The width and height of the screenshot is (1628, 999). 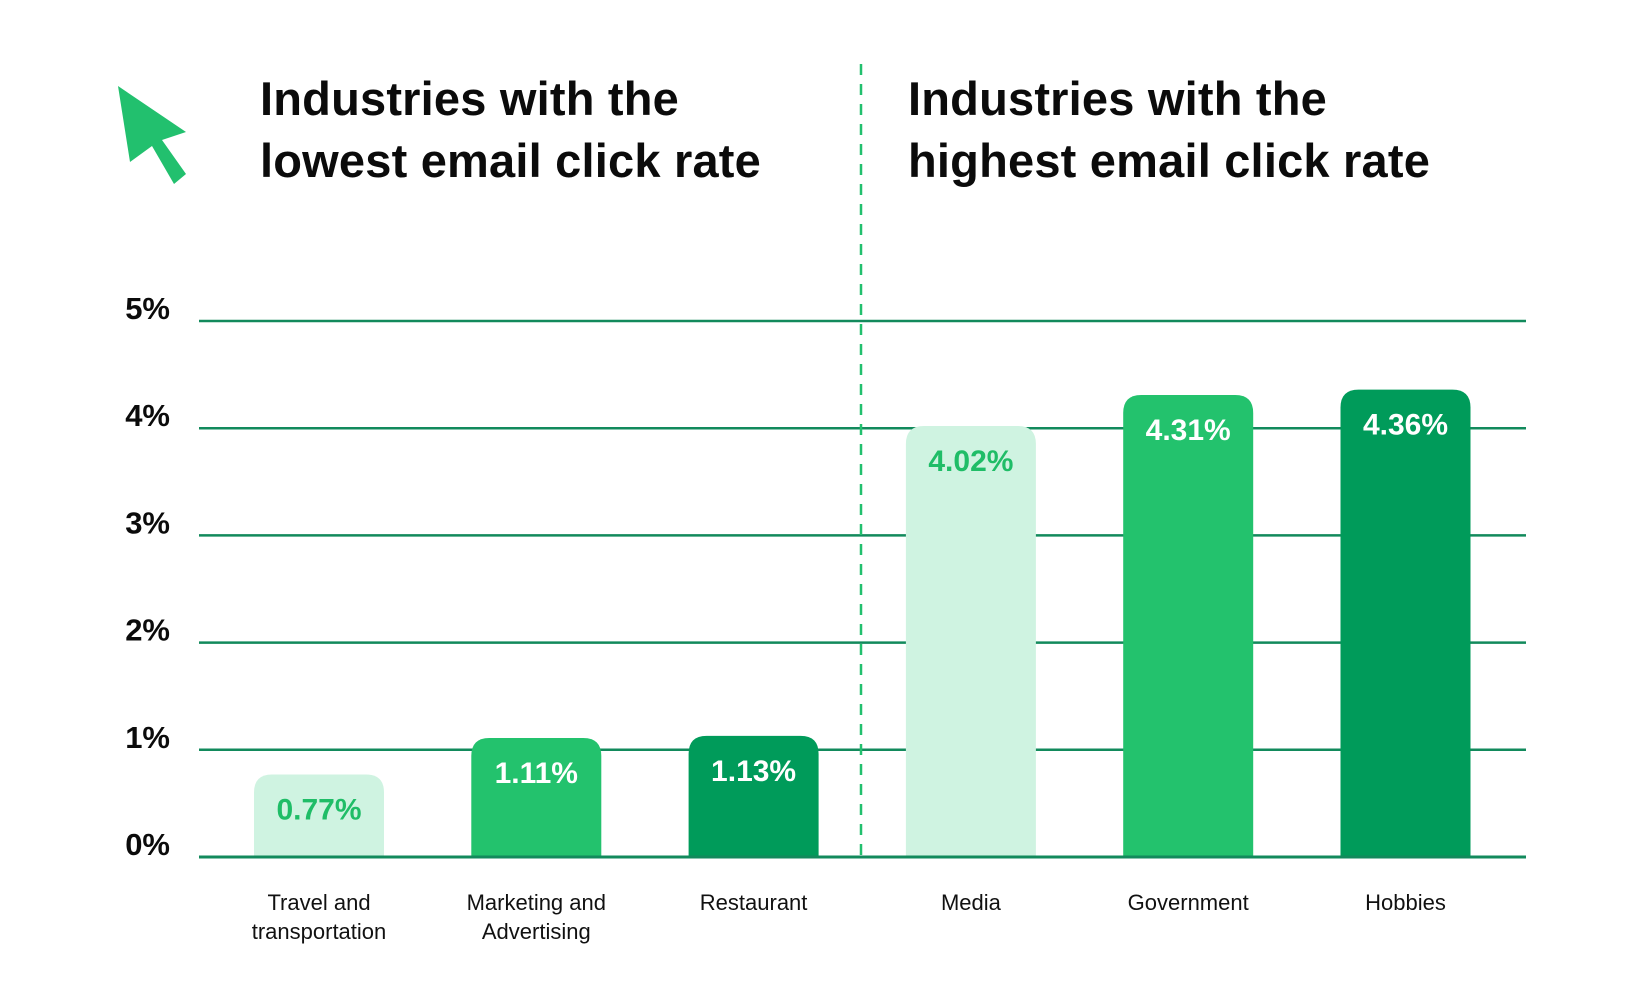 I want to click on x-axis-label: Travel and, so click(x=318, y=902).